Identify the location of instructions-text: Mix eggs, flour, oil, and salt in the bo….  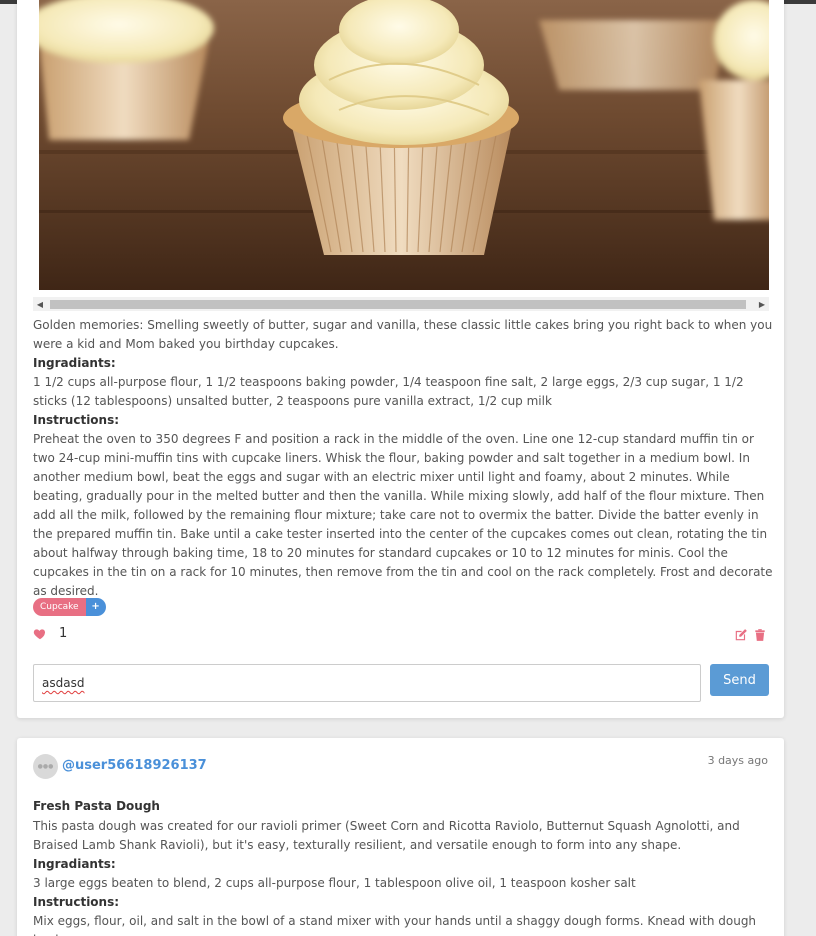
(395, 925).